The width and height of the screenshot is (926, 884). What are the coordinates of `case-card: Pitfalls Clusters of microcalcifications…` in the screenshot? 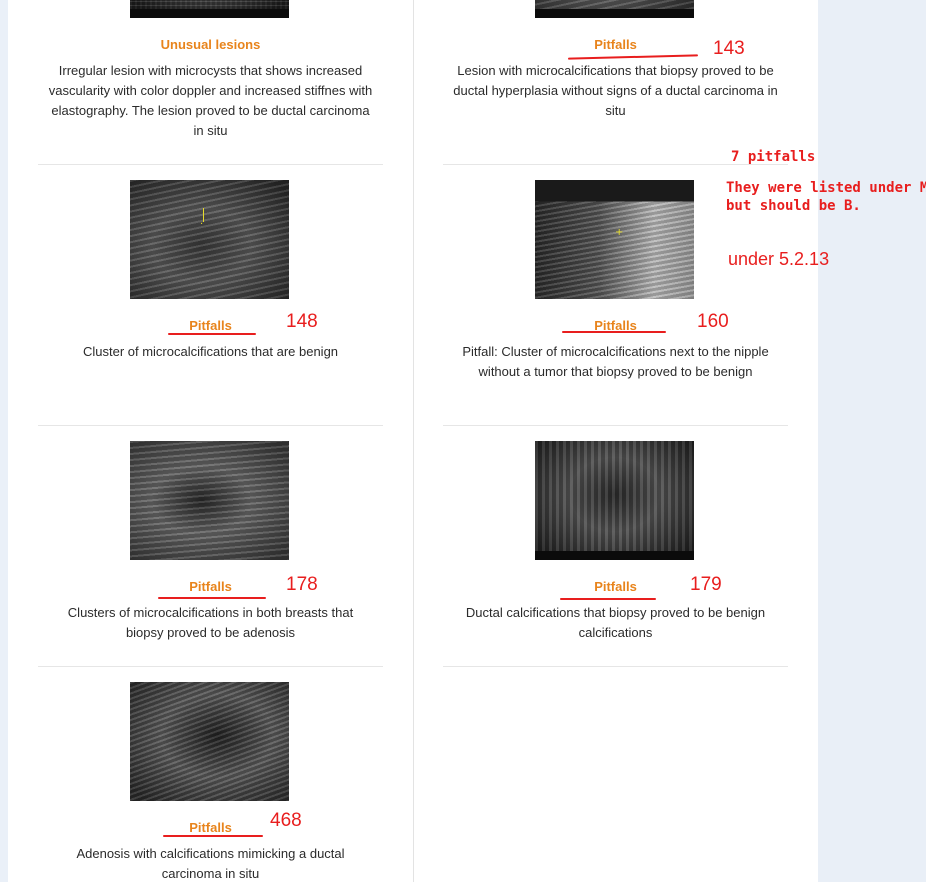 It's located at (210, 546).